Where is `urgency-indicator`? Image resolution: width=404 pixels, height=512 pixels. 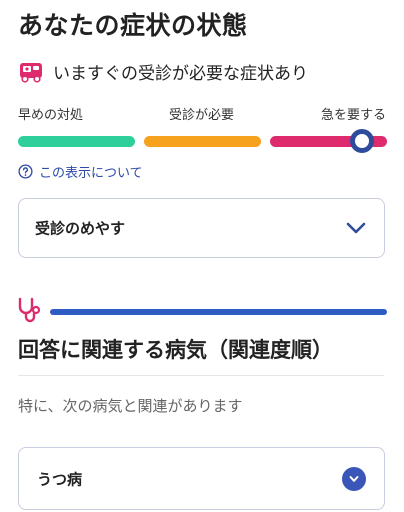
urgency-indicator is located at coordinates (362, 141).